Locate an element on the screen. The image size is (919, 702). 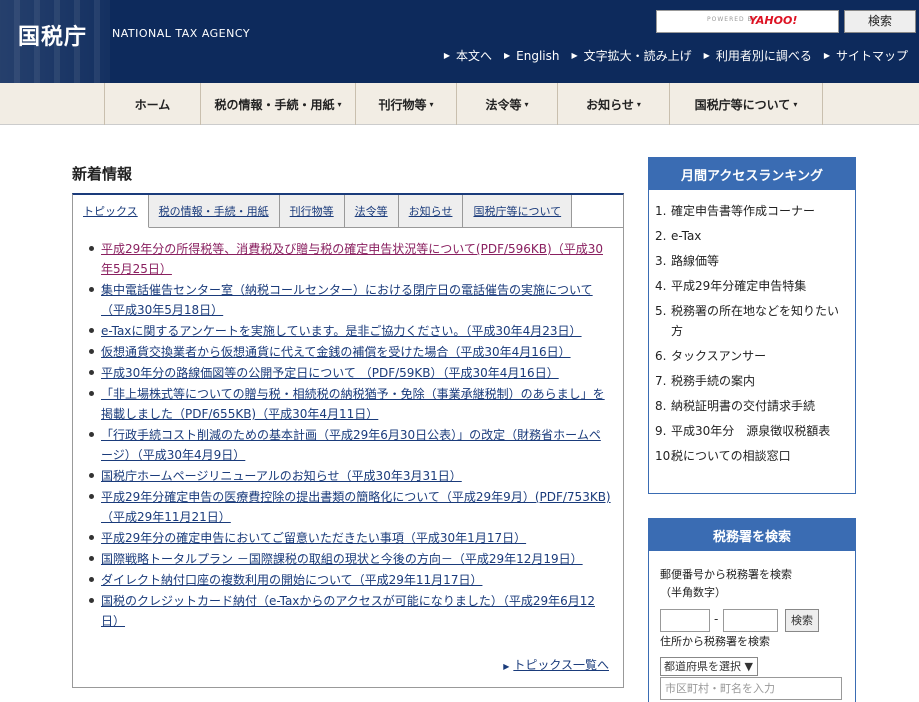
topics-more-link: ▶ トピックス一覧へ is located at coordinates (556, 664).